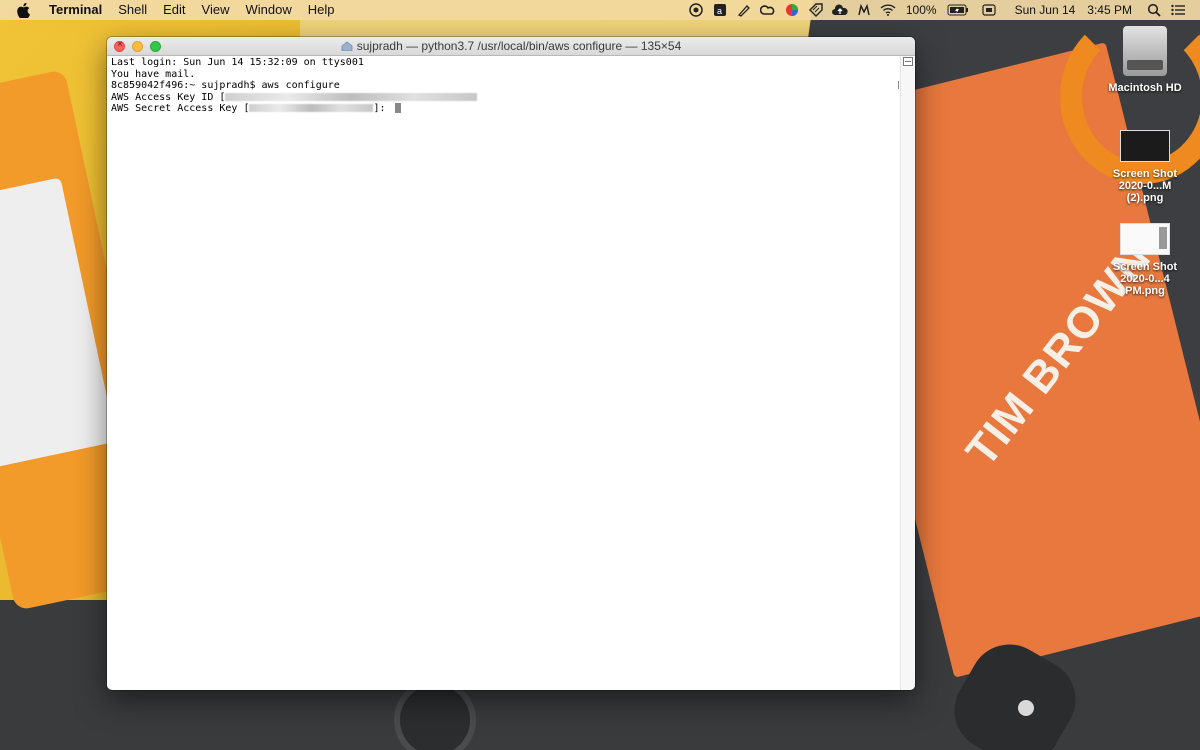 This screenshot has width=1200, height=750. Describe the element at coordinates (119, 45) in the screenshot. I see `close-button` at that location.